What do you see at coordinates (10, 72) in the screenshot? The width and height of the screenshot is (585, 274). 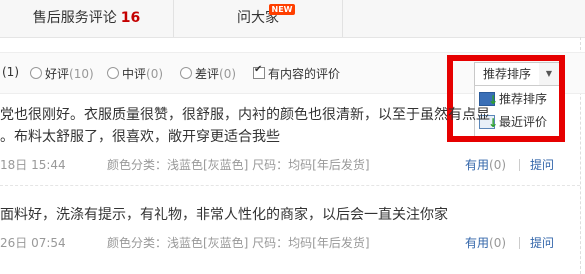 I see `partial-count: (1)` at bounding box center [10, 72].